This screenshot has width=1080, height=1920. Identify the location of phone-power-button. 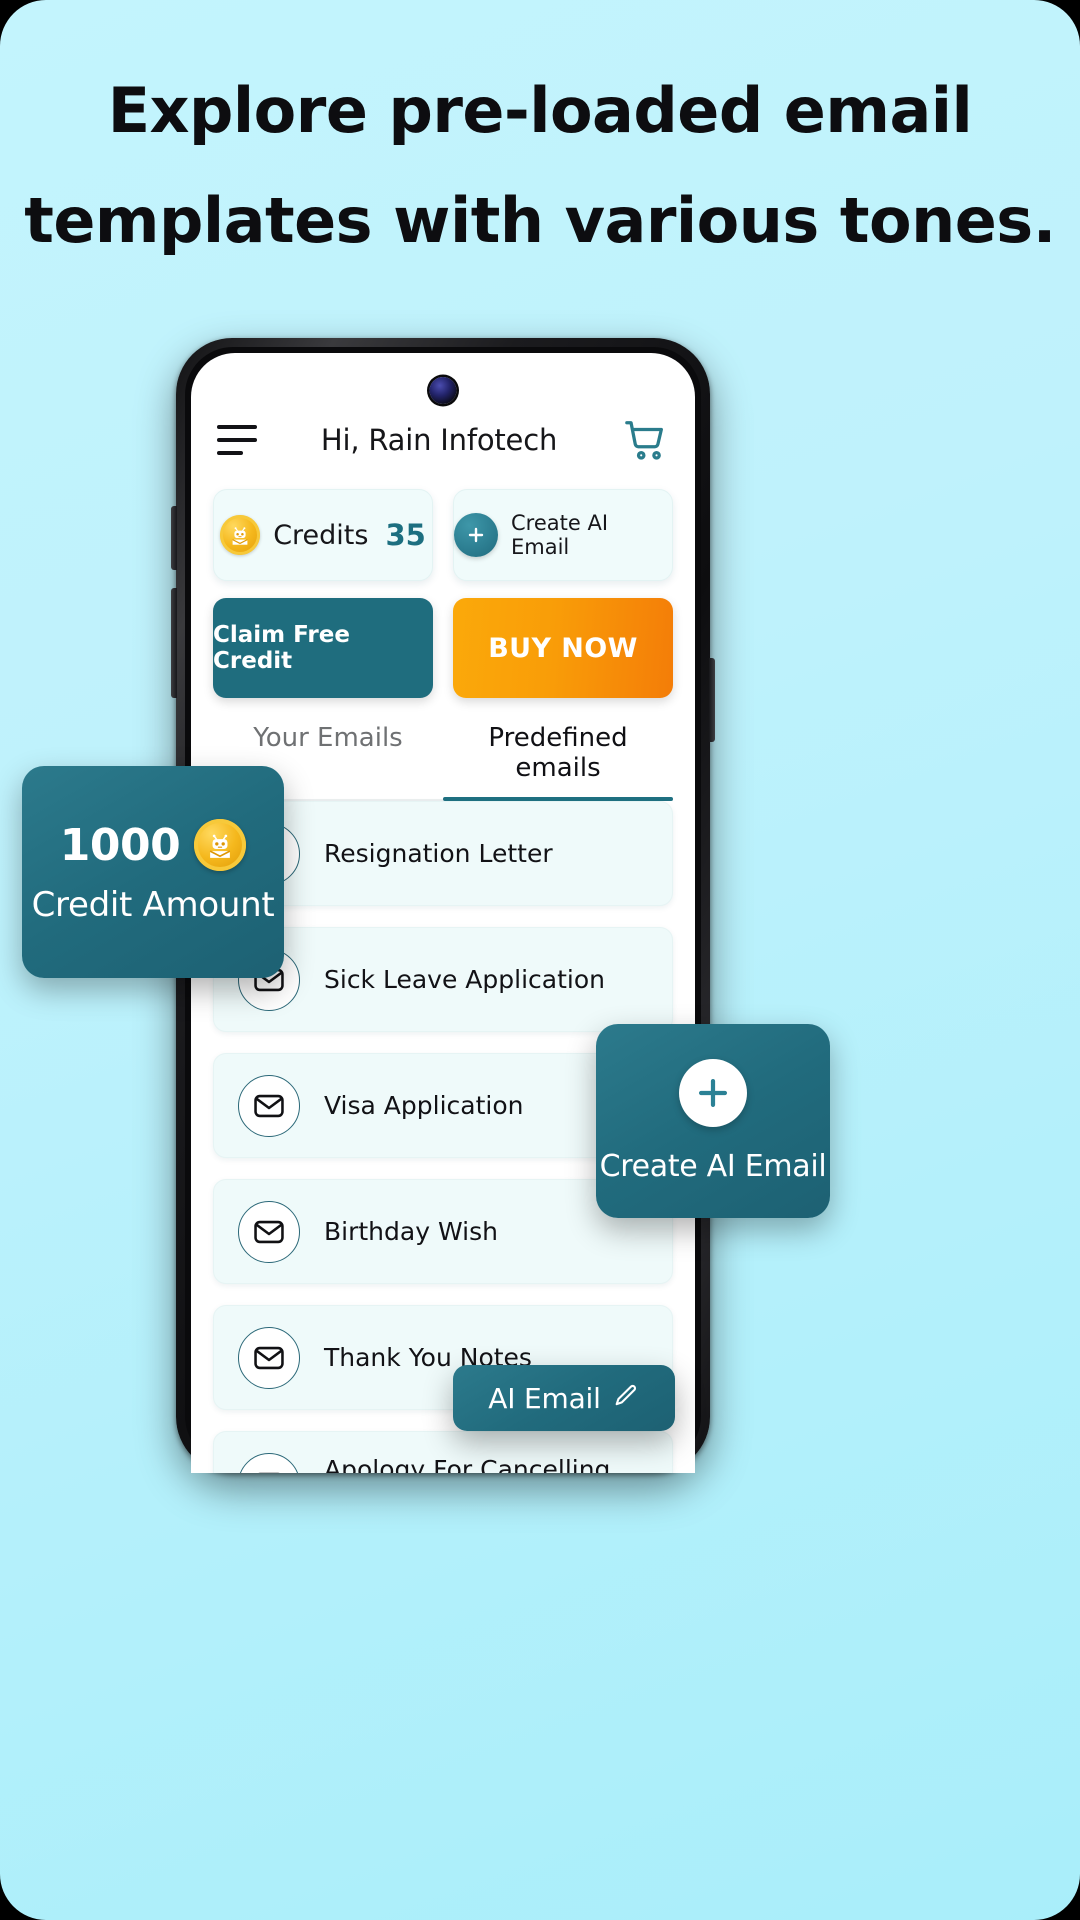
(712, 700).